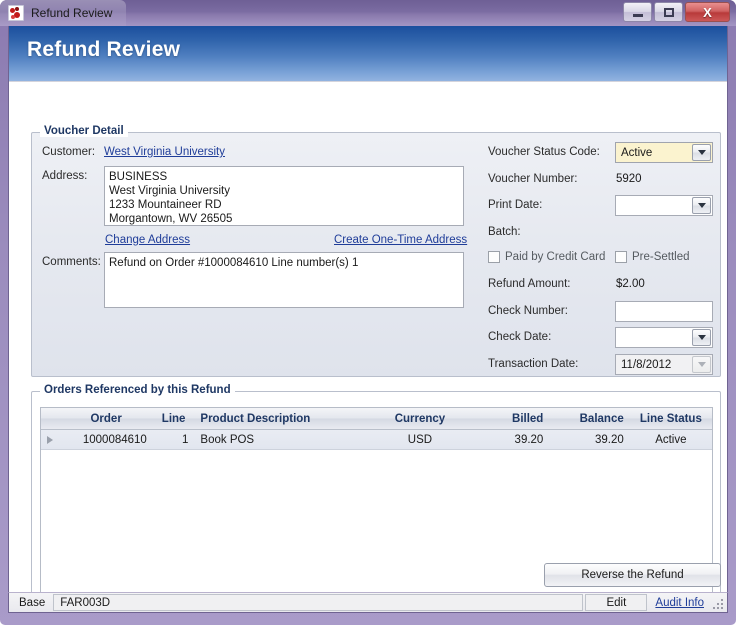 The width and height of the screenshot is (736, 625). What do you see at coordinates (637, 12) in the screenshot?
I see `minimize-button` at bounding box center [637, 12].